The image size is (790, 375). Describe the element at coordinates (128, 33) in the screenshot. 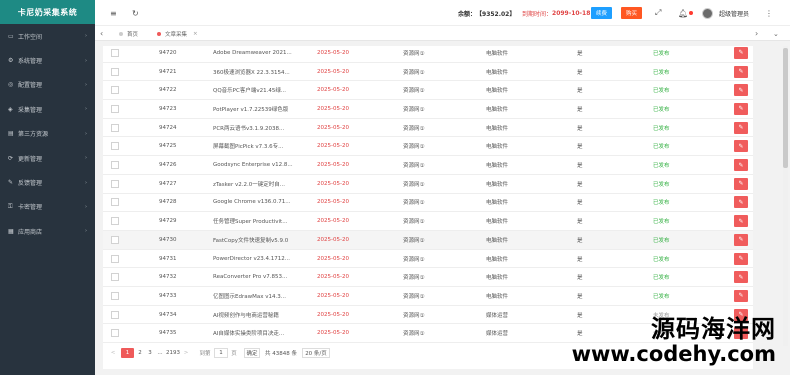

I see `tab-home: 首页` at that location.